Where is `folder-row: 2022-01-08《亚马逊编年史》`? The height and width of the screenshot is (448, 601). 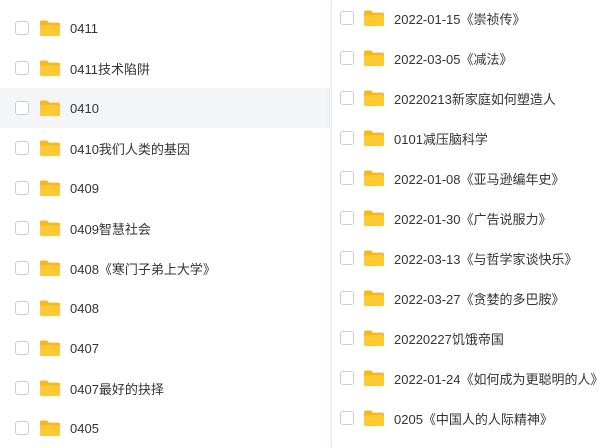
folder-row: 2022-01-08《亚马逊编年史》 is located at coordinates (466, 178).